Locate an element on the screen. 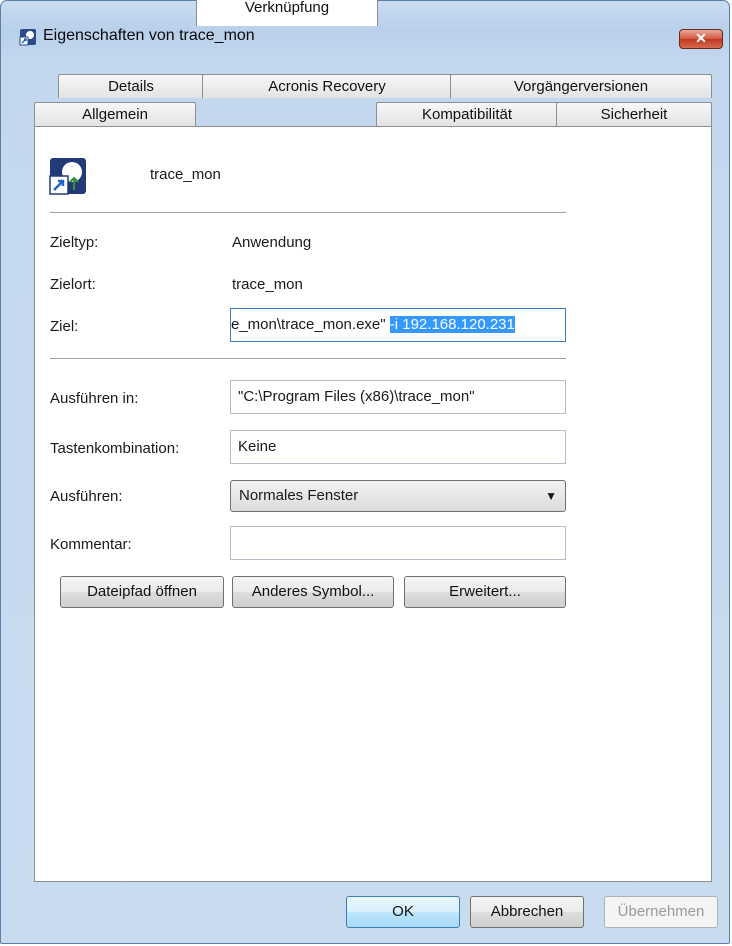 This screenshot has width=732, height=946. zielort-label: Zielort: is located at coordinates (73, 284).